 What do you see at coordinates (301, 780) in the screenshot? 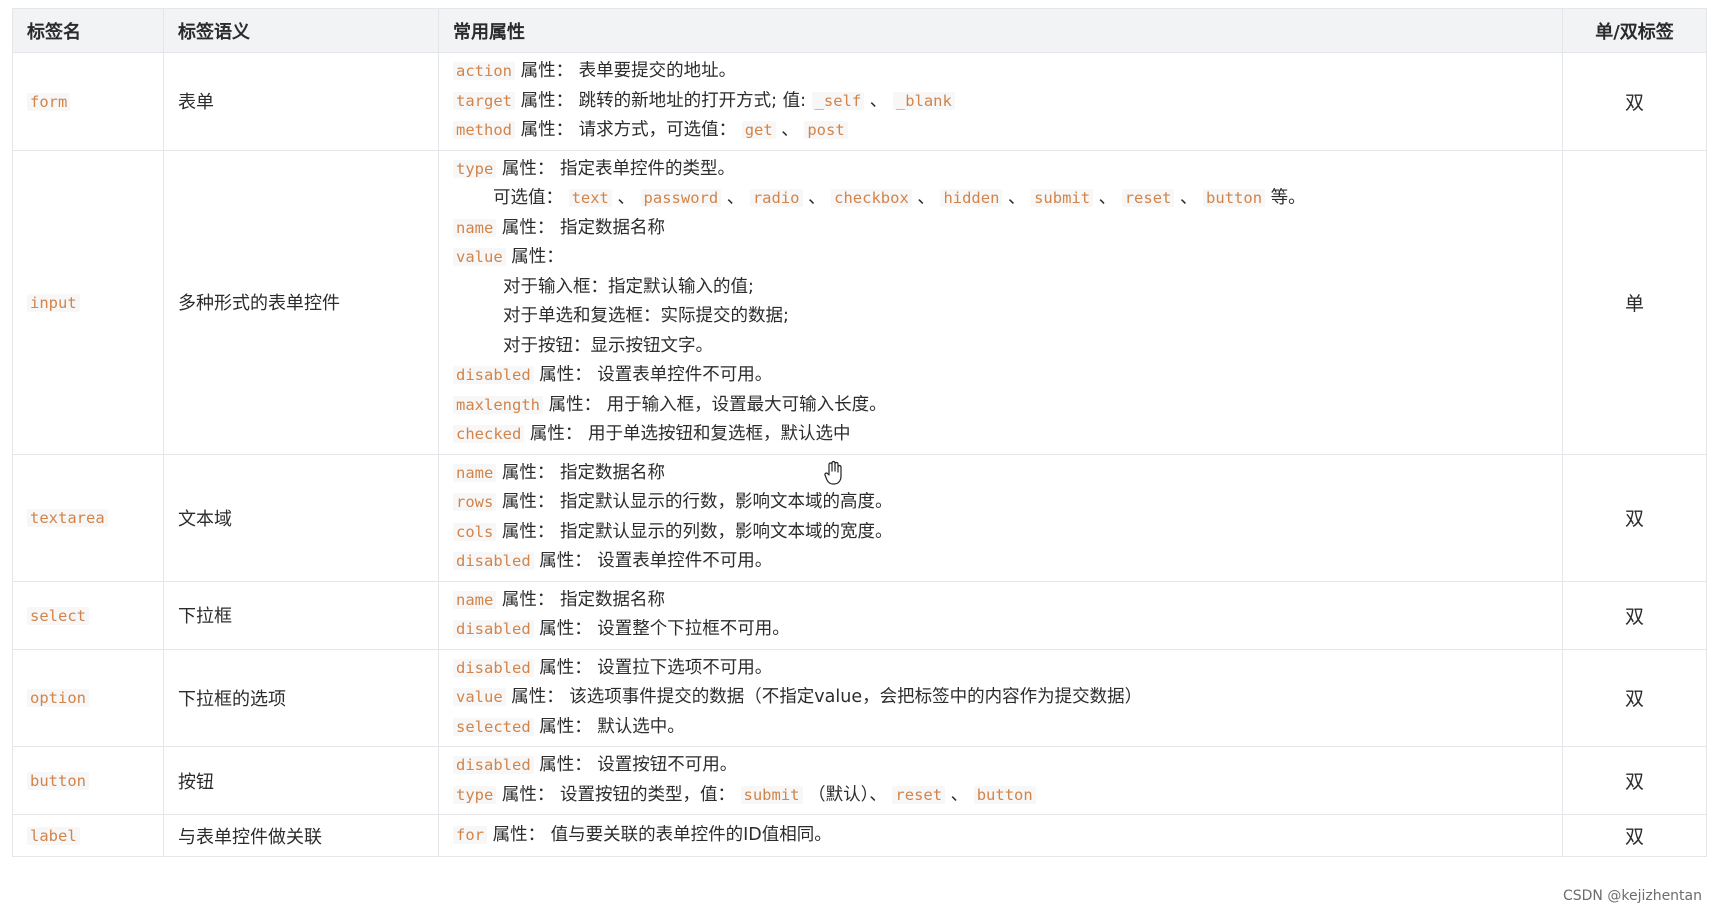
I see `tag-semantic-cell: 按钮` at bounding box center [301, 780].